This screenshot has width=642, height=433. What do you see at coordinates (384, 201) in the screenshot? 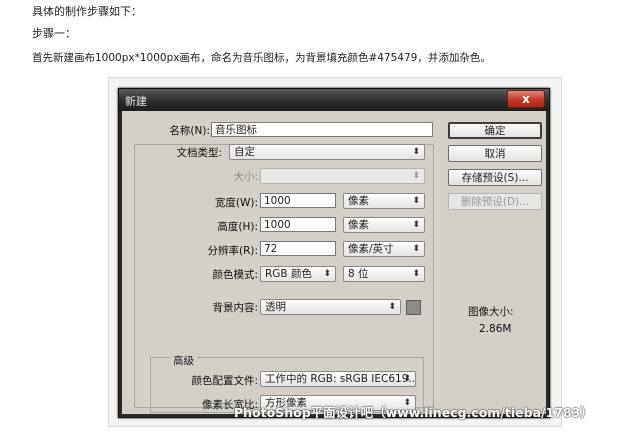
I see `width-unit-select: 像素 ⬍` at bounding box center [384, 201].